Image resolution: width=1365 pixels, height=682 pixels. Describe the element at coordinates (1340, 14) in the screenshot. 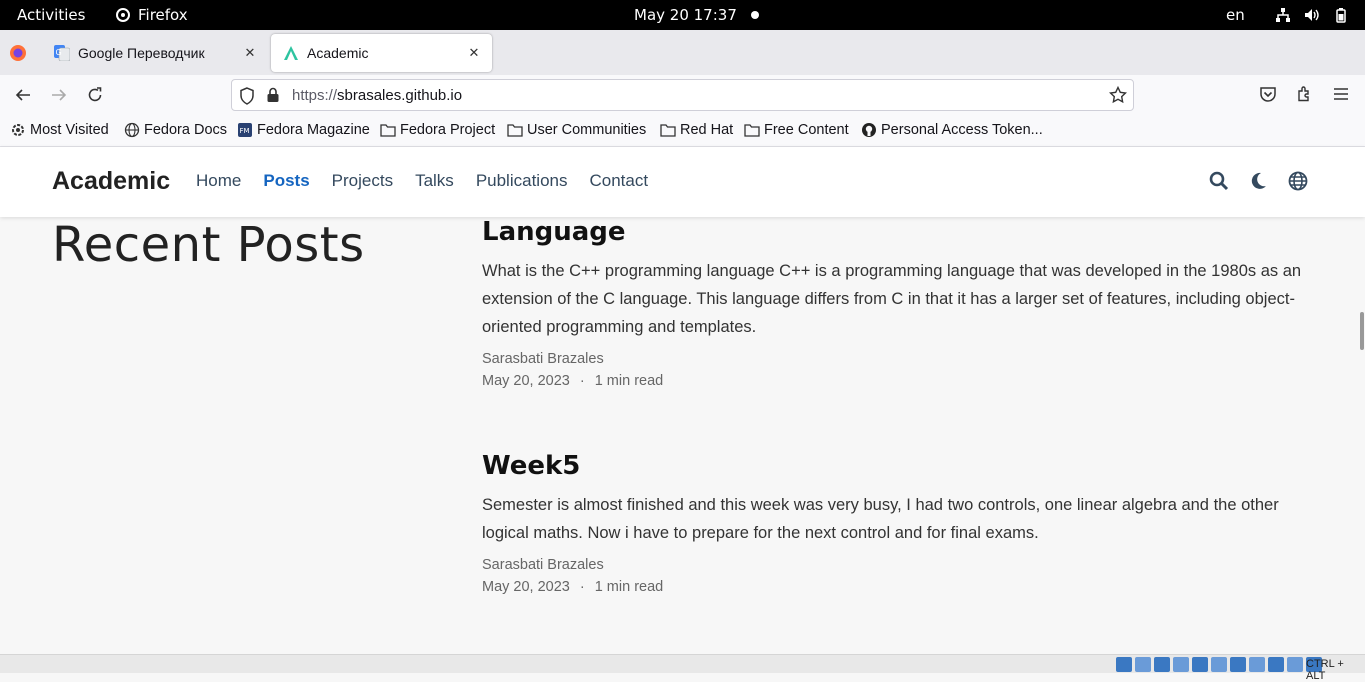

I see `power-icon` at that location.